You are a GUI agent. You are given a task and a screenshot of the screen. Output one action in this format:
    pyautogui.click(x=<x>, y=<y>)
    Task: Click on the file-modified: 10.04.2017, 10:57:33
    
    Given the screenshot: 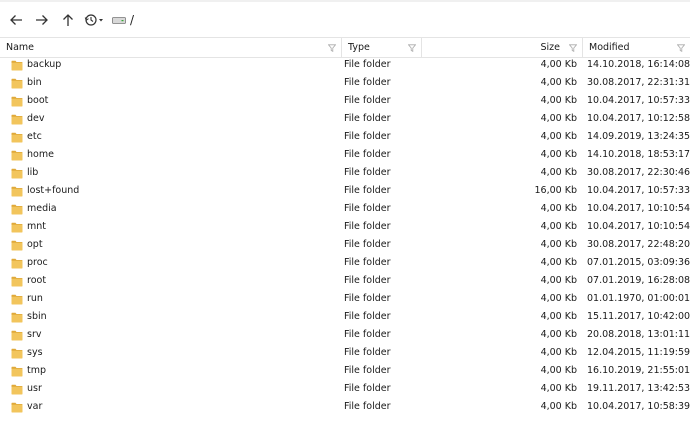 What is the action you would take?
    pyautogui.click(x=638, y=100)
    